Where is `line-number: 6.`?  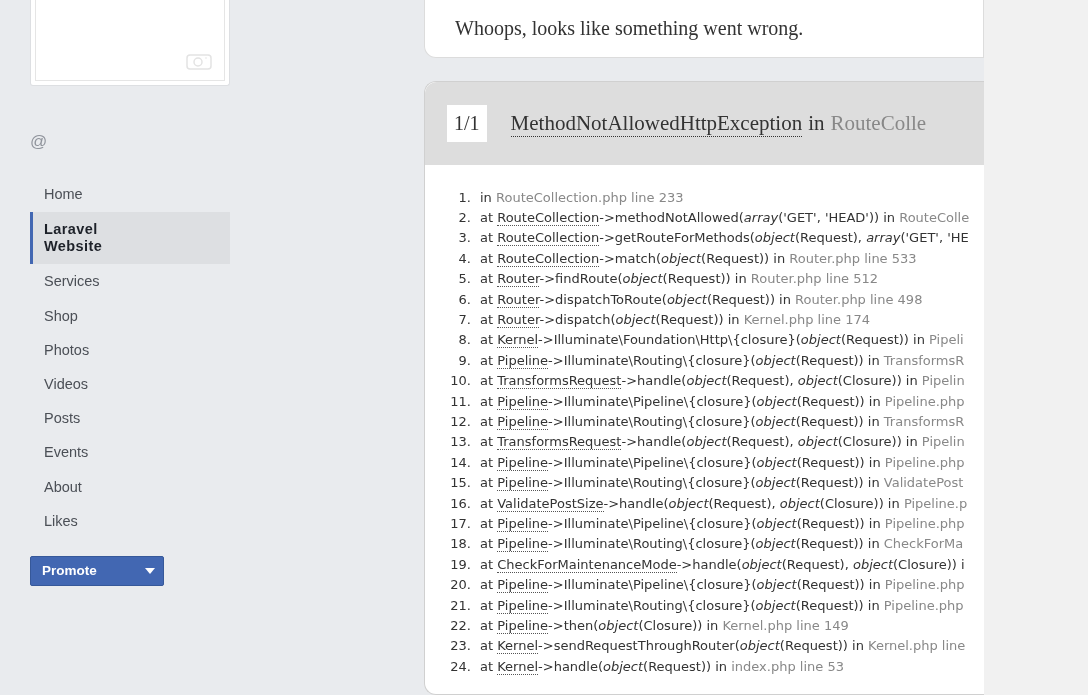 line-number: 6. is located at coordinates (464, 299).